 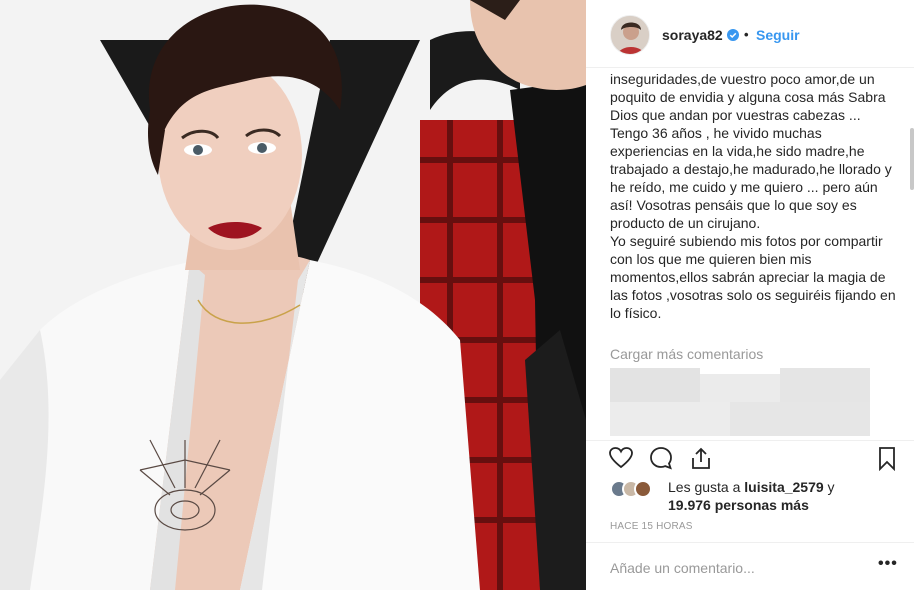 I want to click on post-action-bar, so click(x=750, y=458).